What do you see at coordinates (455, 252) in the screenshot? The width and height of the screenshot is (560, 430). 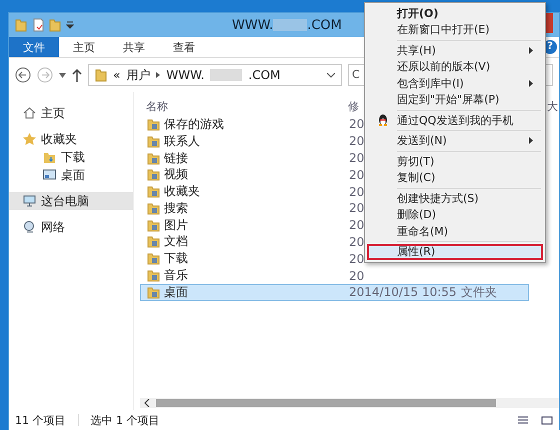 I see `menu-item: 属性(R)` at bounding box center [455, 252].